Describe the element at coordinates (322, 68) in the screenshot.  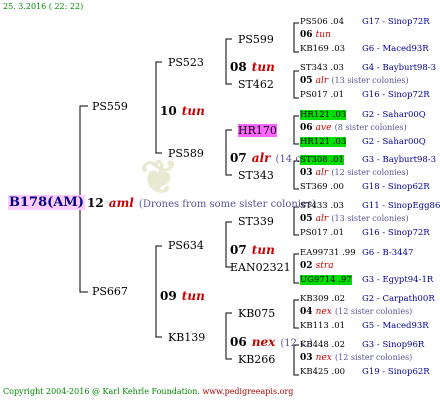
I see `gen4-sire-id: ST343 .03` at that location.